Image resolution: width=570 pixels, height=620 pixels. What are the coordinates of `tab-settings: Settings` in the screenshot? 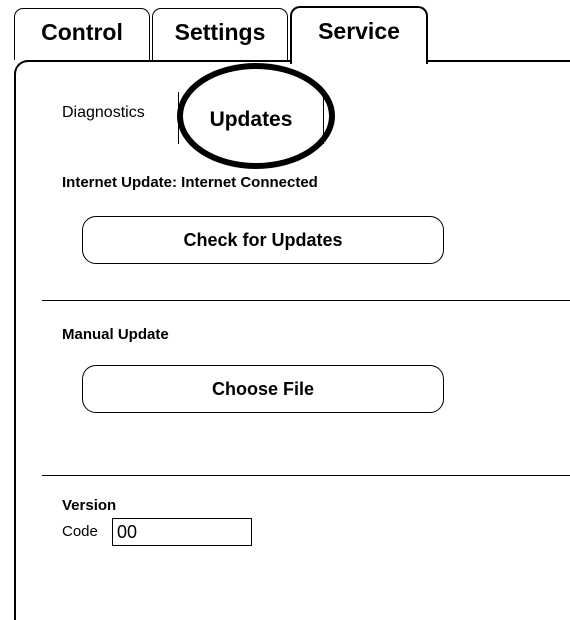 It's located at (220, 34).